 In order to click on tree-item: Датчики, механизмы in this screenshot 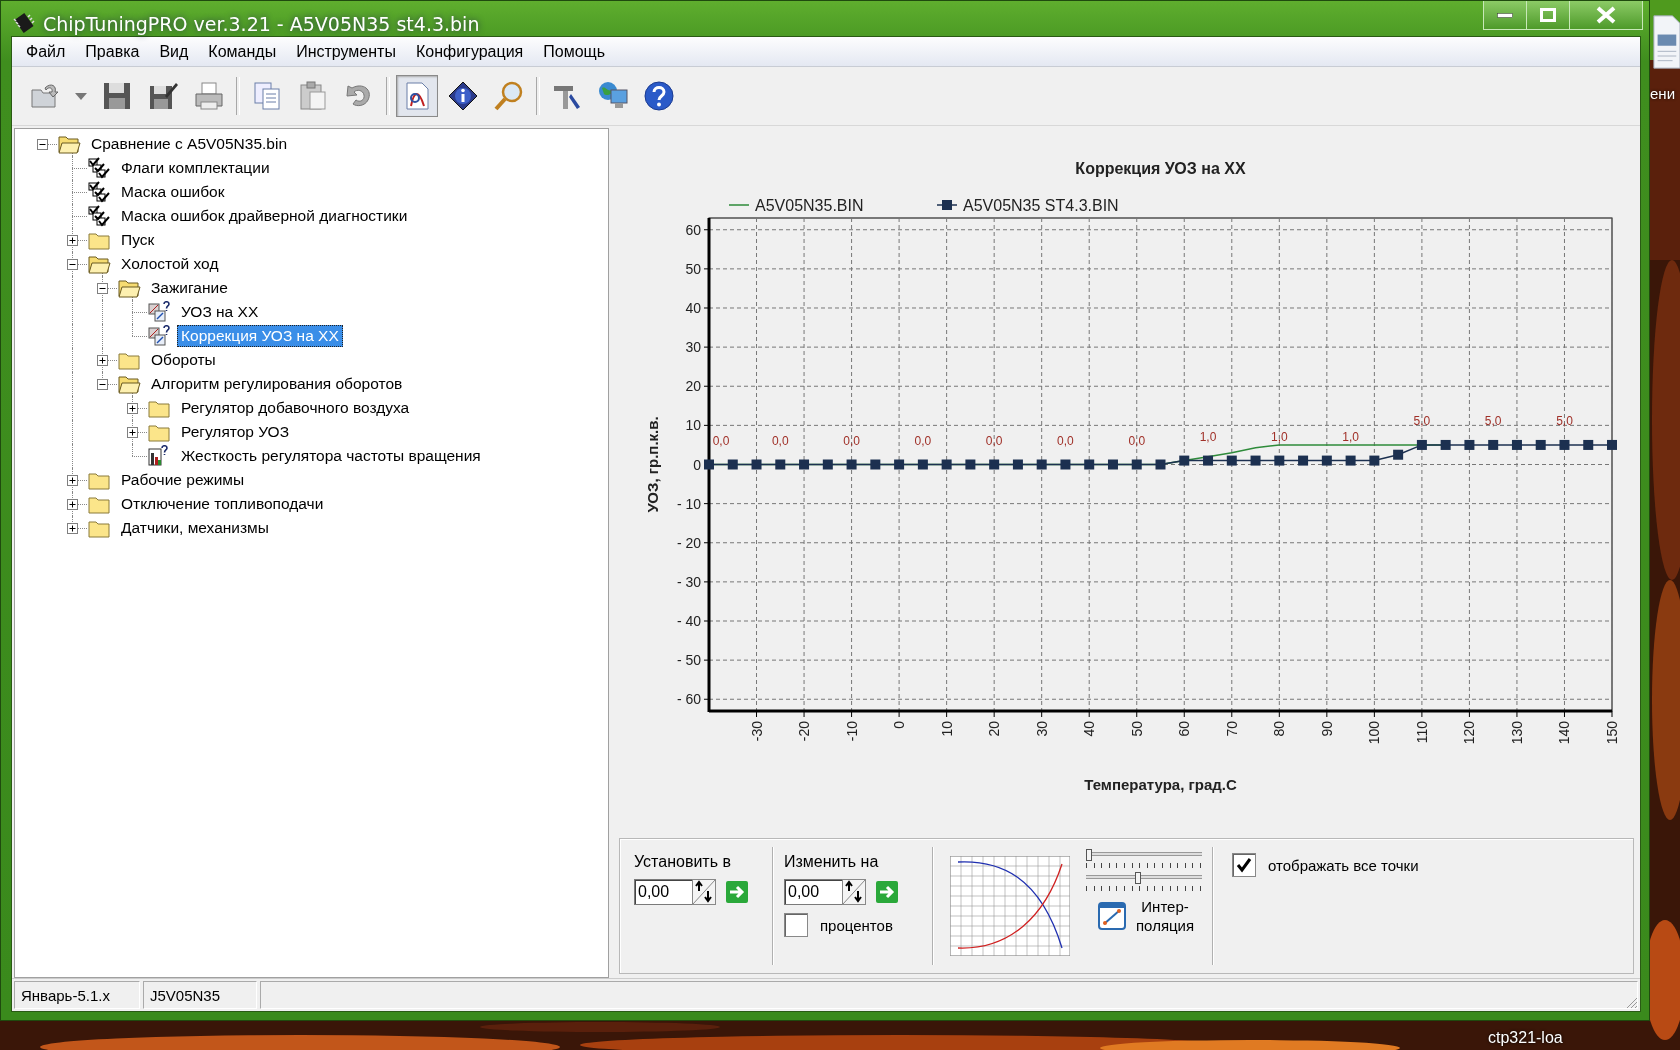, I will do `click(195, 528)`.